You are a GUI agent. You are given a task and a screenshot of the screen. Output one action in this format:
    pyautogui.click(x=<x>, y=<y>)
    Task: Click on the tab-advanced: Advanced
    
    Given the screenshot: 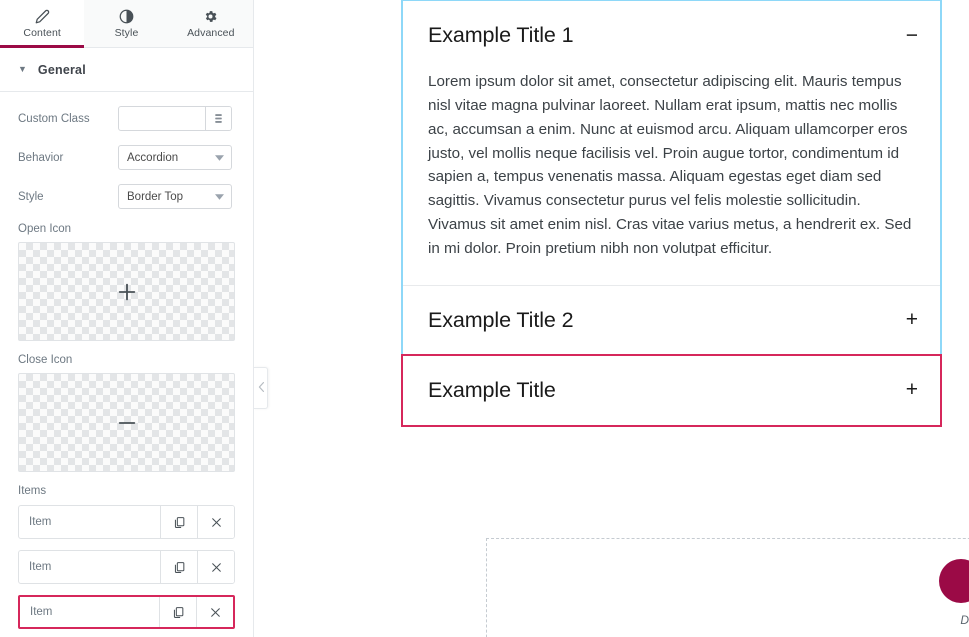 What is the action you would take?
    pyautogui.click(x=210, y=23)
    